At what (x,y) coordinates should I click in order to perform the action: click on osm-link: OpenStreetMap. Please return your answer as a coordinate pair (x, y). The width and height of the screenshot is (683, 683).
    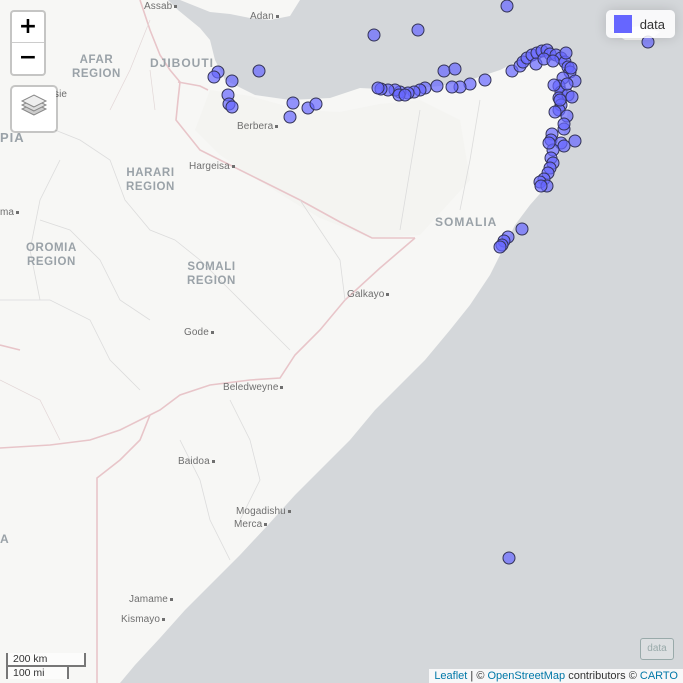
    Looking at the image, I should click on (526, 676).